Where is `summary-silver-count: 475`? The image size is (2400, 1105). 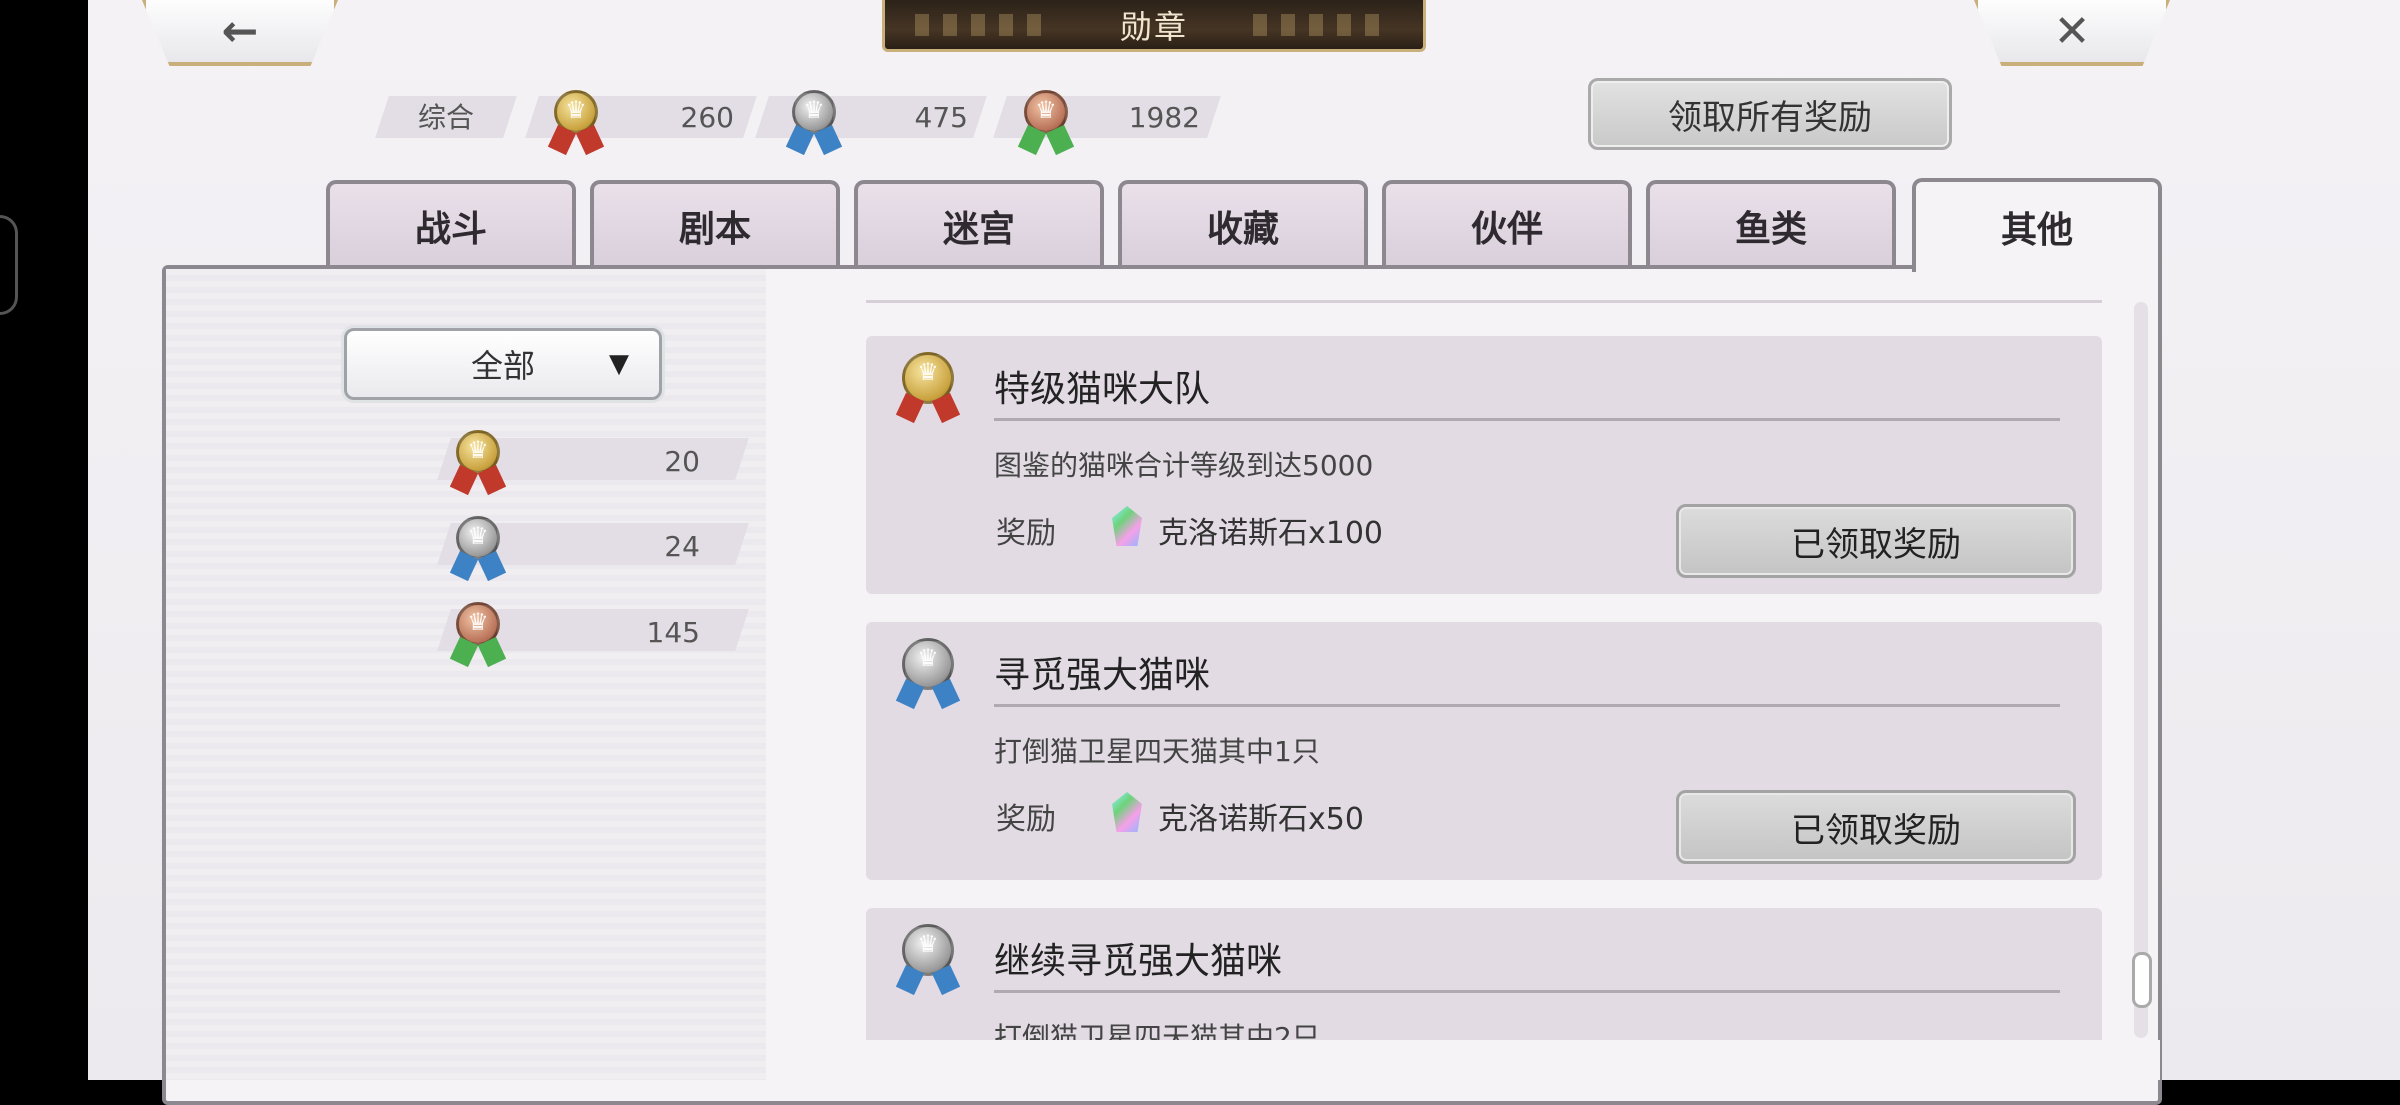
summary-silver-count: 475 is located at coordinates (941, 117).